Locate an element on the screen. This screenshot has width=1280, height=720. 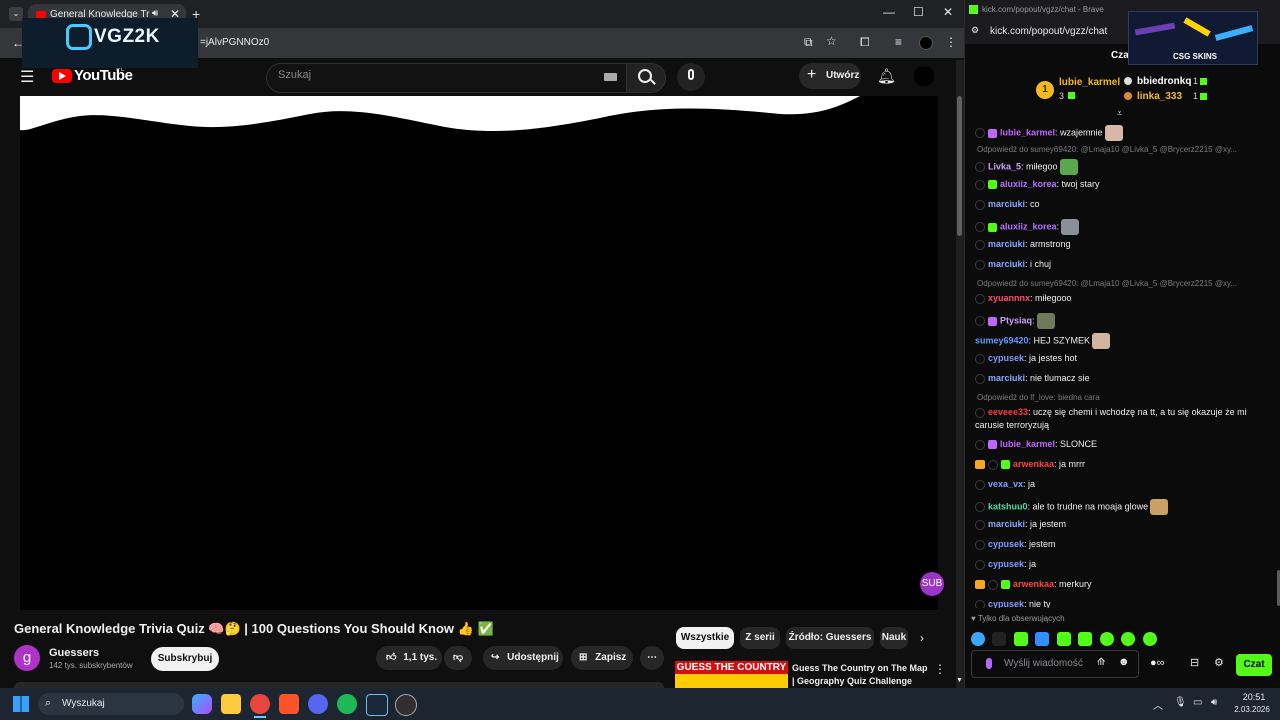
chip-science: Nauk is located at coordinates (894, 638).